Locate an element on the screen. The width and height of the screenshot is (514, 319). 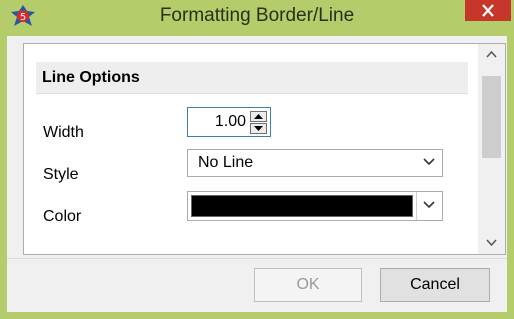
close-button is located at coordinates (488, 10).